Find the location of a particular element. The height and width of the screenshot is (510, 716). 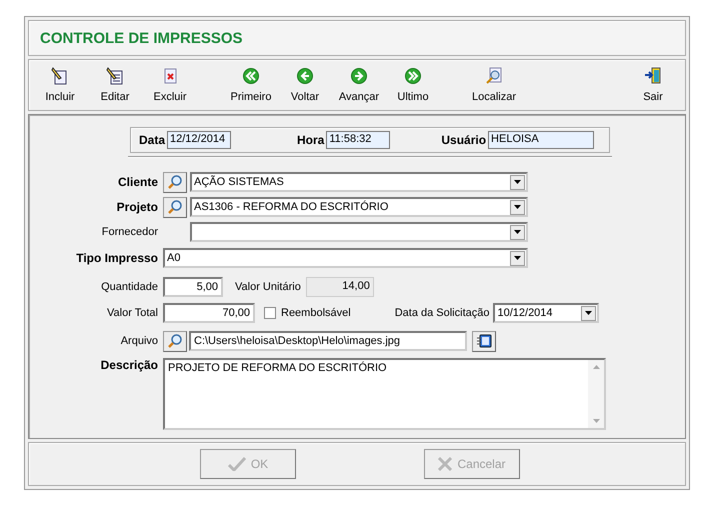

toolbar-button: Voltar is located at coordinates (305, 85).